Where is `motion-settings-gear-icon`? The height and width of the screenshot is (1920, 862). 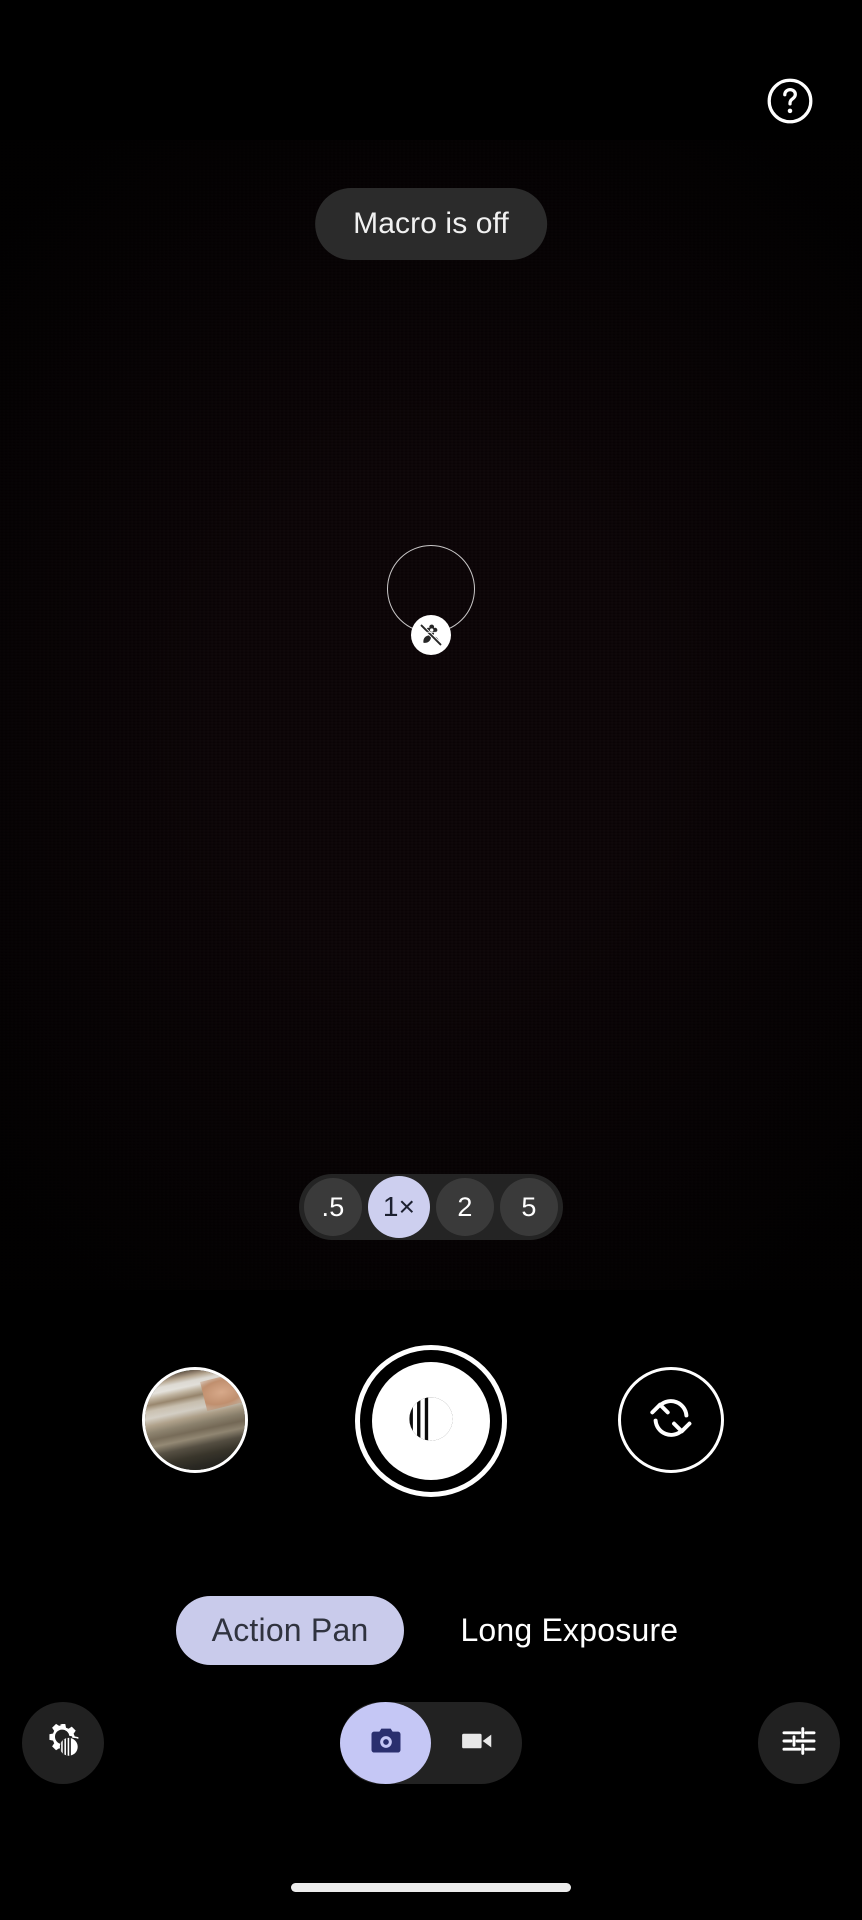 motion-settings-gear-icon is located at coordinates (63, 1743).